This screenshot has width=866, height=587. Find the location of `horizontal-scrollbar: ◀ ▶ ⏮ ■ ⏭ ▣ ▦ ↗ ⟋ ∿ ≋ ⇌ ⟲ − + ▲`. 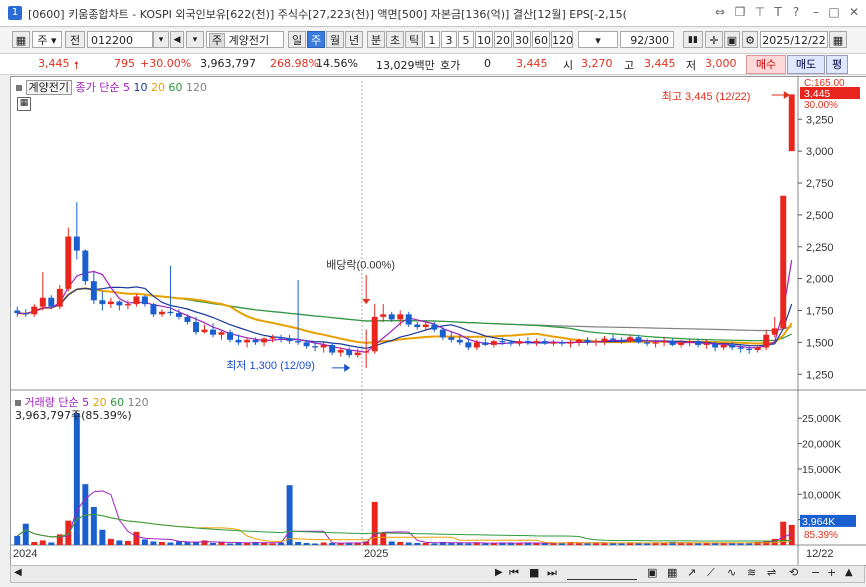

horizontal-scrollbar: ◀ ▶ ⏮ ■ ⏭ ▣ ▦ ↗ ⟋ ∿ ≋ ⇌ ⟲ − + ▲ is located at coordinates (437, 574).